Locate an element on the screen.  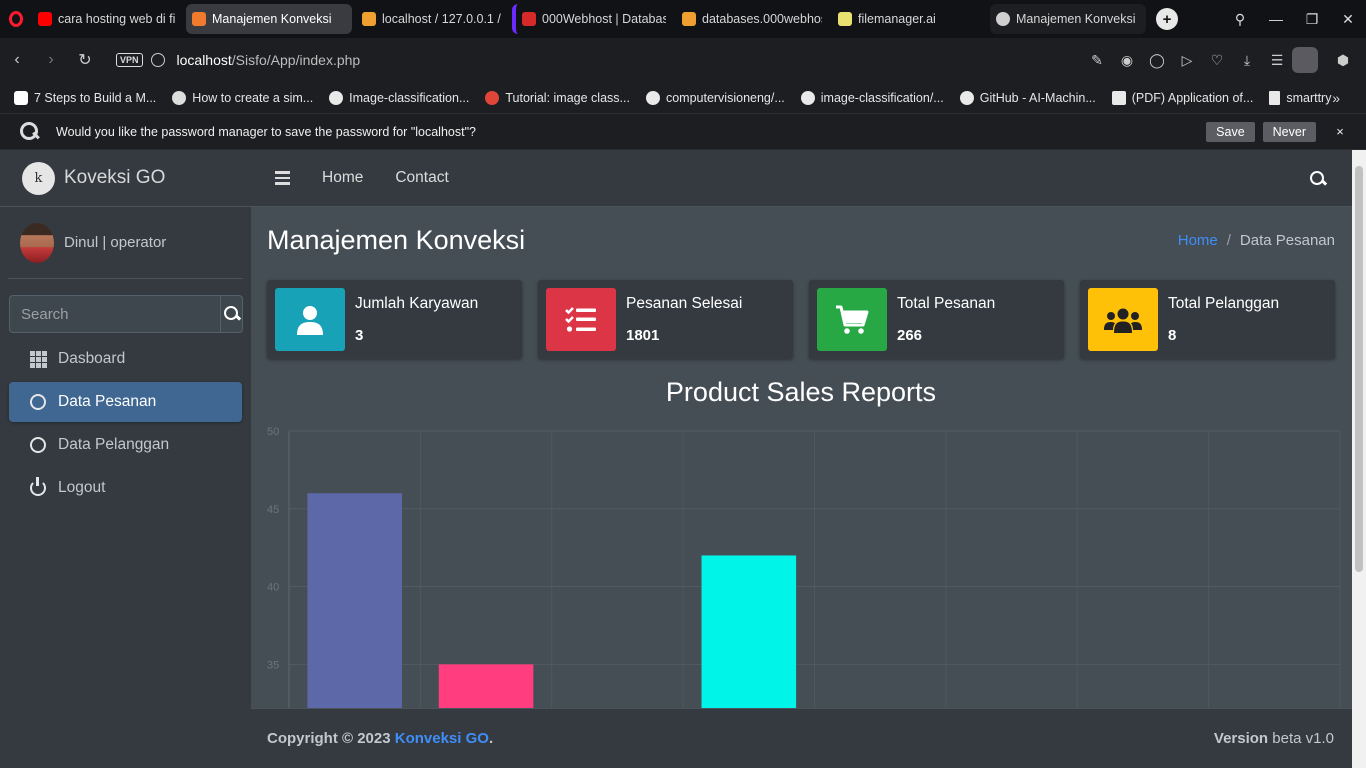
sidebar-item-data-pesanan: Data Pesanan is located at coordinates (125, 402).